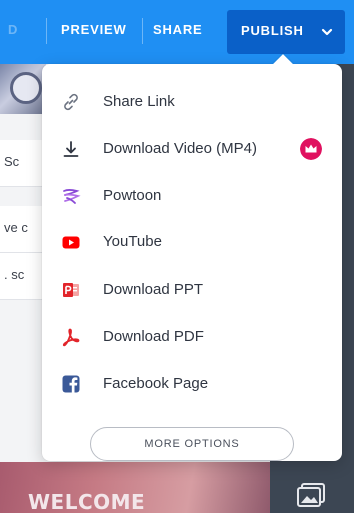  I want to click on more-options-button: MORE OPTIONS, so click(192, 444).